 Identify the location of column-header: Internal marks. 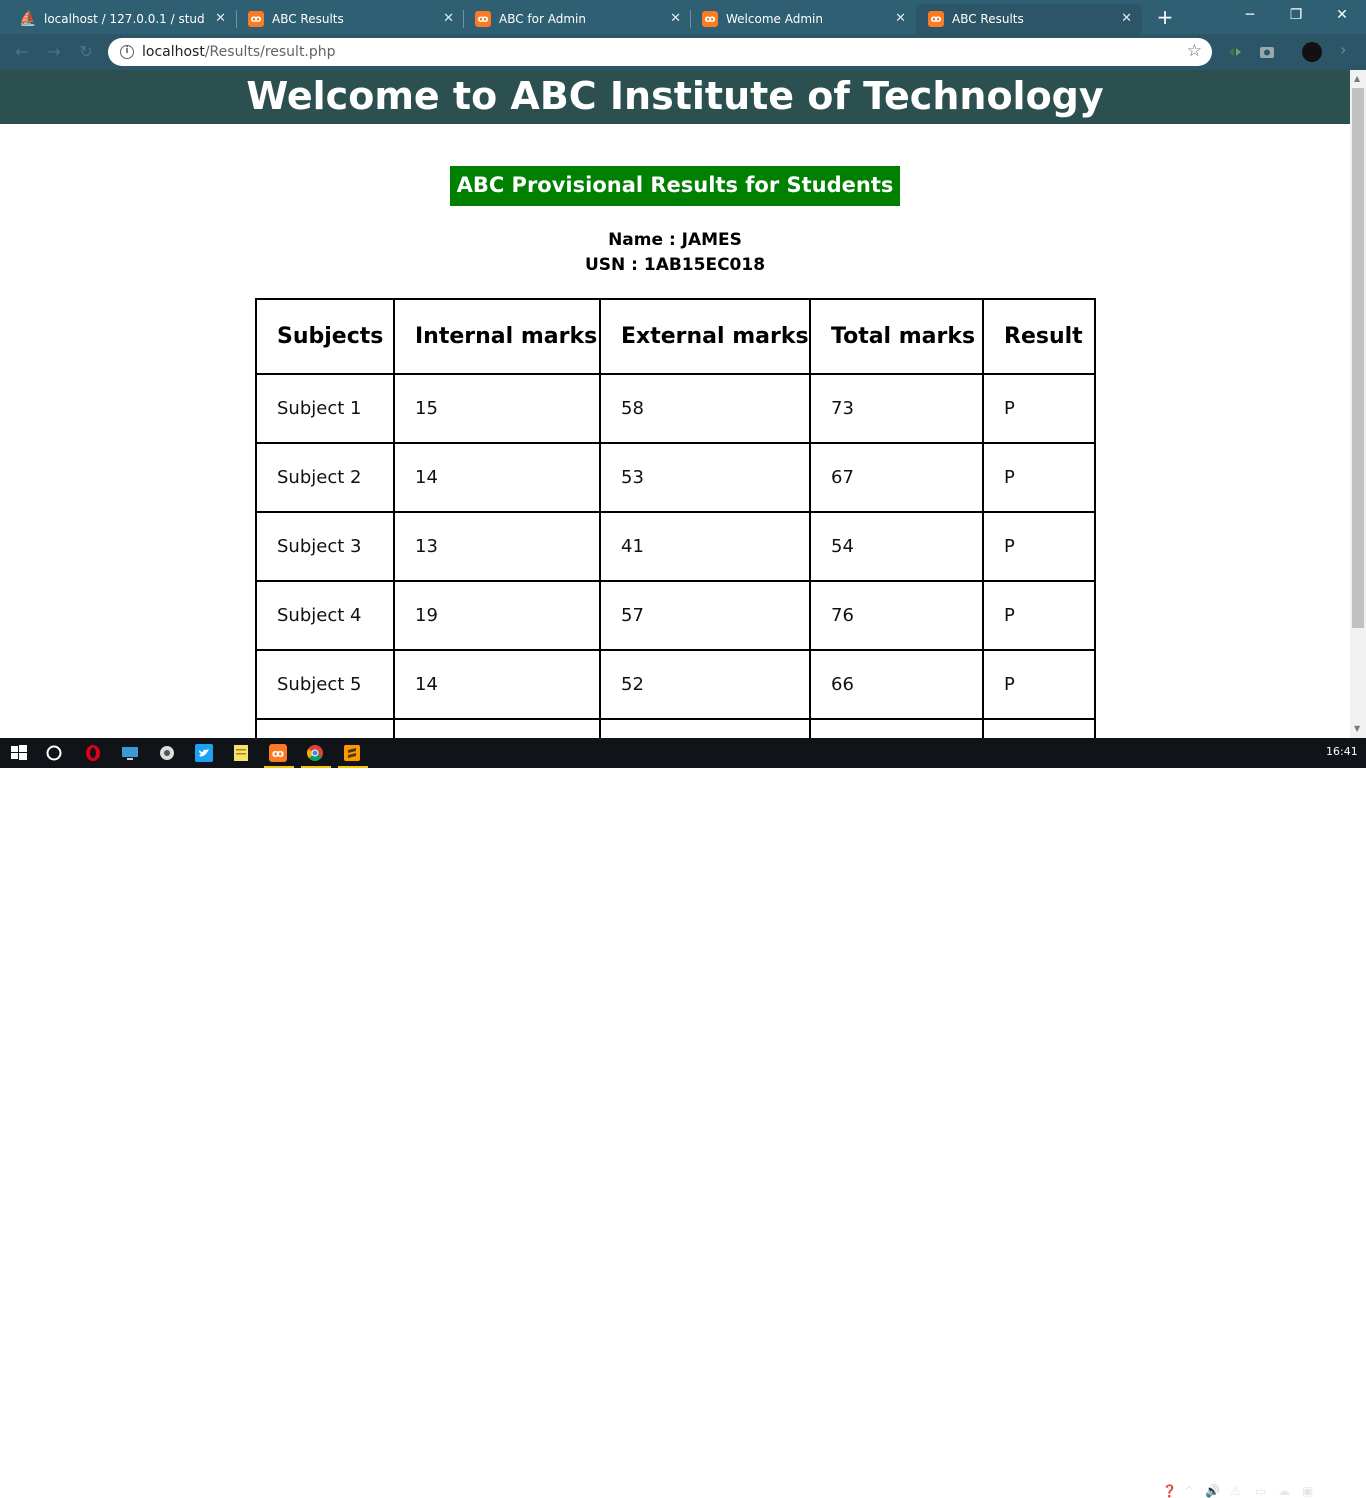
(497, 336).